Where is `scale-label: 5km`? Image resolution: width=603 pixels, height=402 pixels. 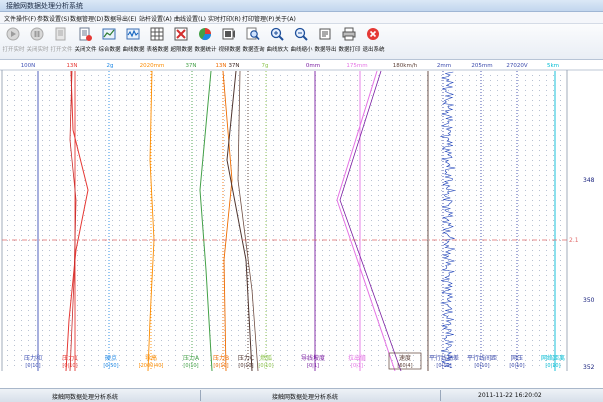 scale-label: 5km is located at coordinates (553, 66).